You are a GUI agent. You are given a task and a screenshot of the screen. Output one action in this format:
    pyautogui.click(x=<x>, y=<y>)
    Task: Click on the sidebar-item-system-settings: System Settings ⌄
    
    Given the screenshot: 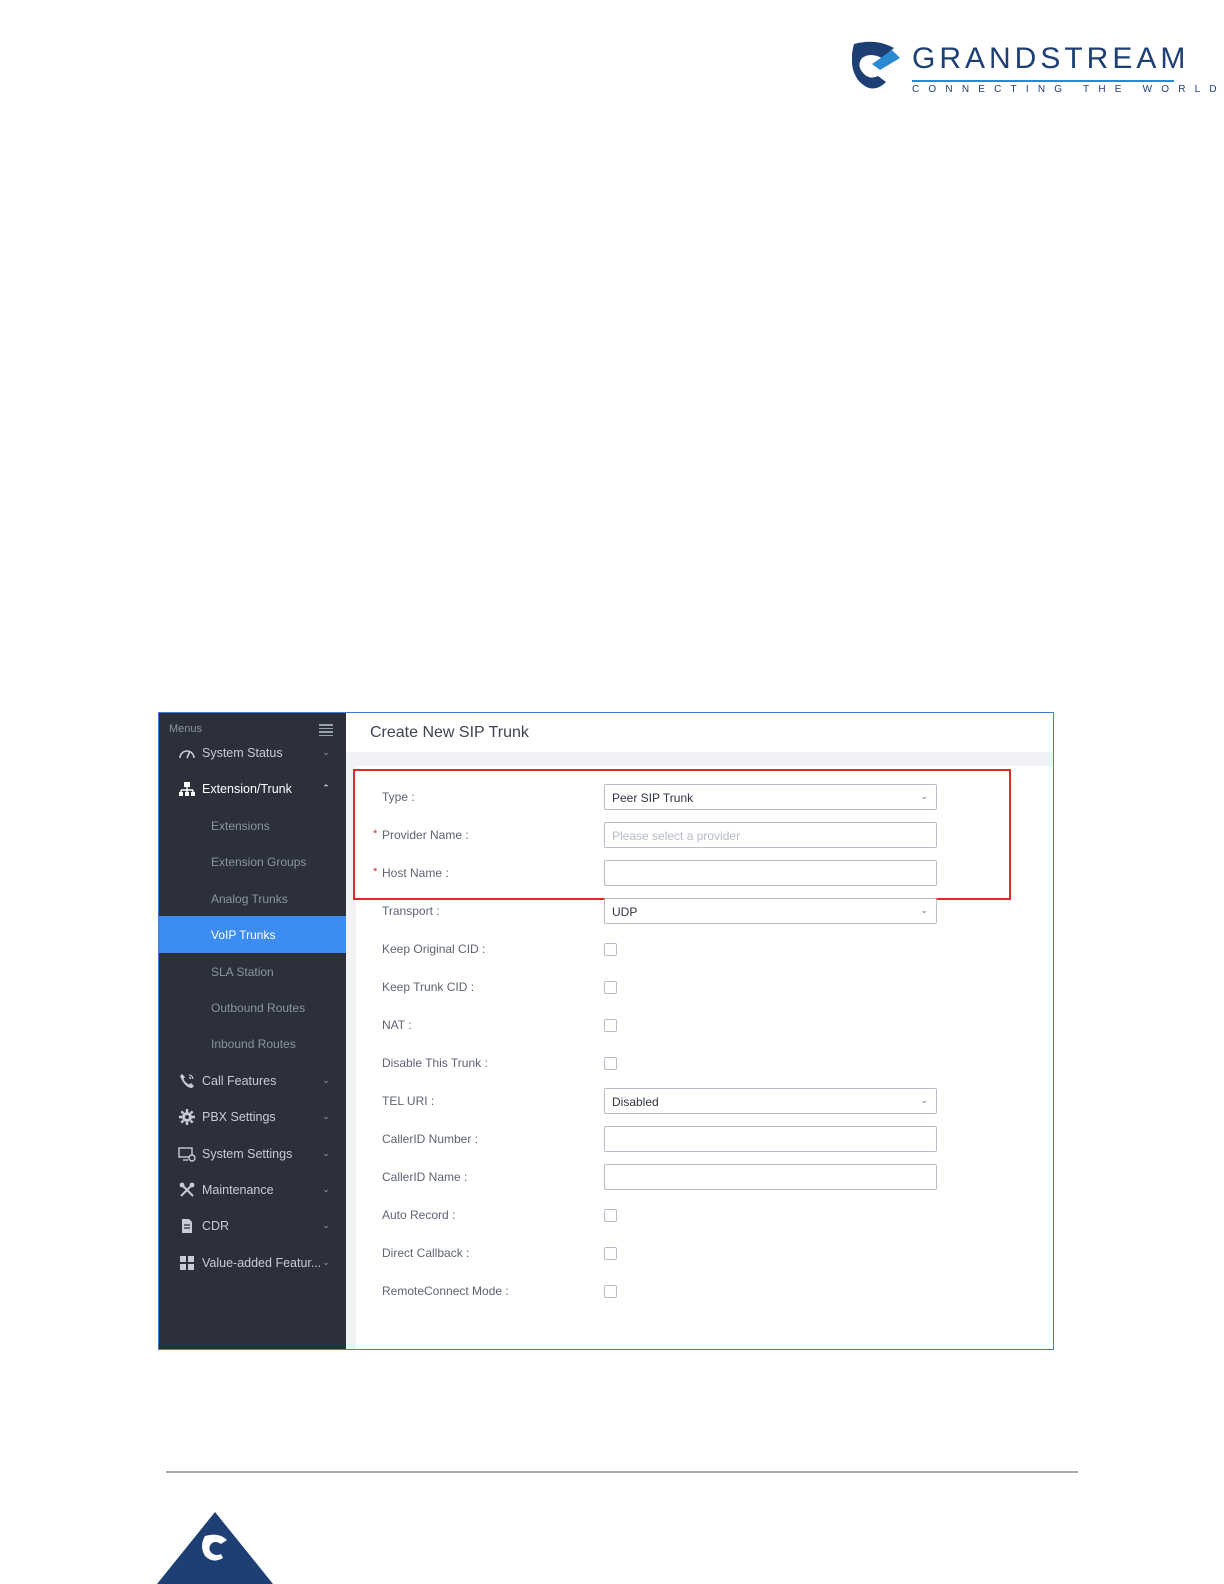 What is the action you would take?
    pyautogui.click(x=252, y=1153)
    